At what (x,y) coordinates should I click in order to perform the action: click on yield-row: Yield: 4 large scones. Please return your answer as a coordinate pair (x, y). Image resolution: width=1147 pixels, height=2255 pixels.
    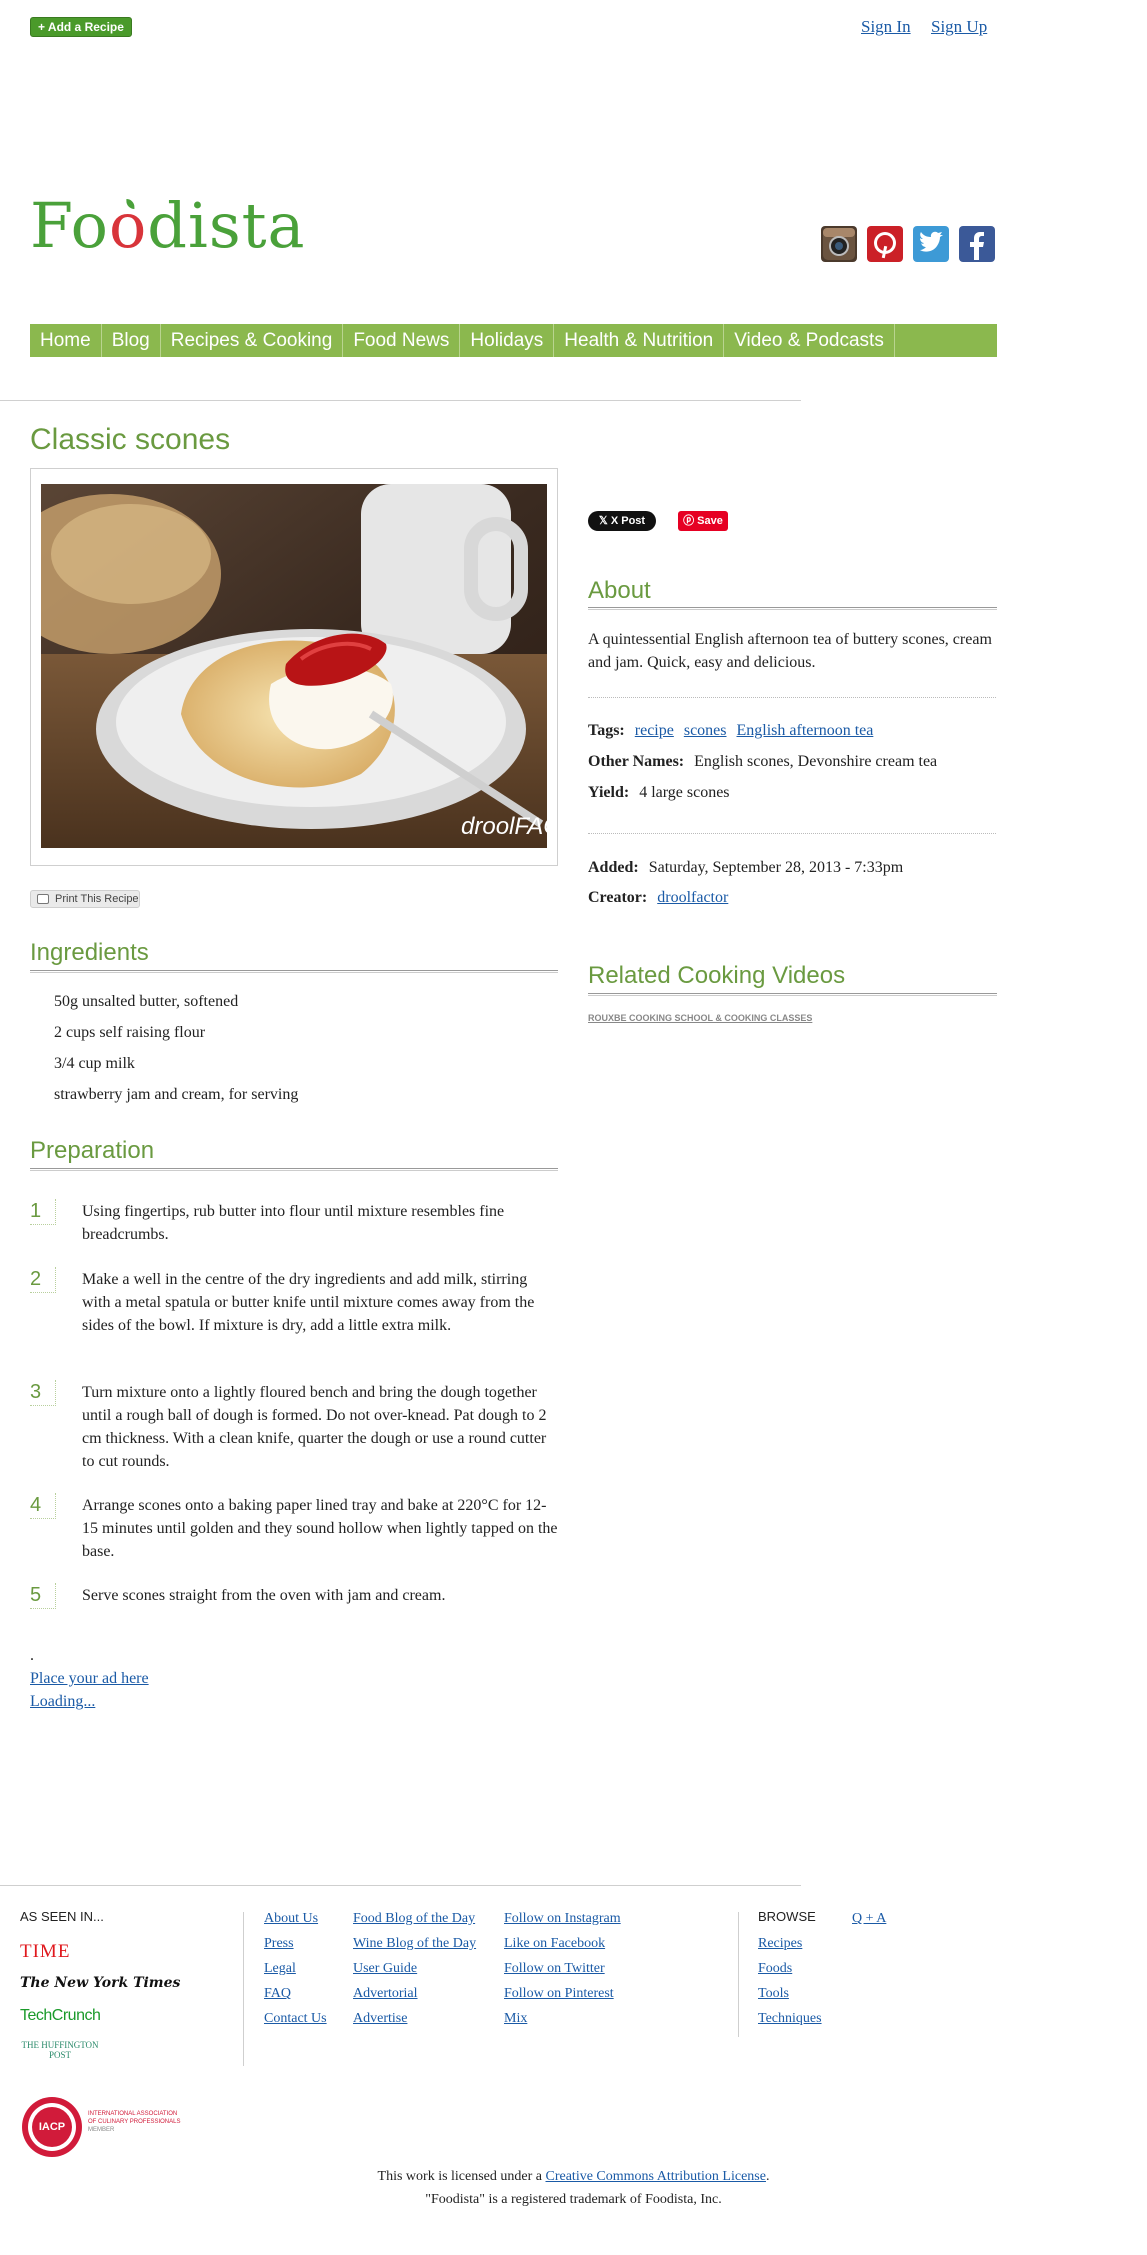
    Looking at the image, I should click on (659, 793).